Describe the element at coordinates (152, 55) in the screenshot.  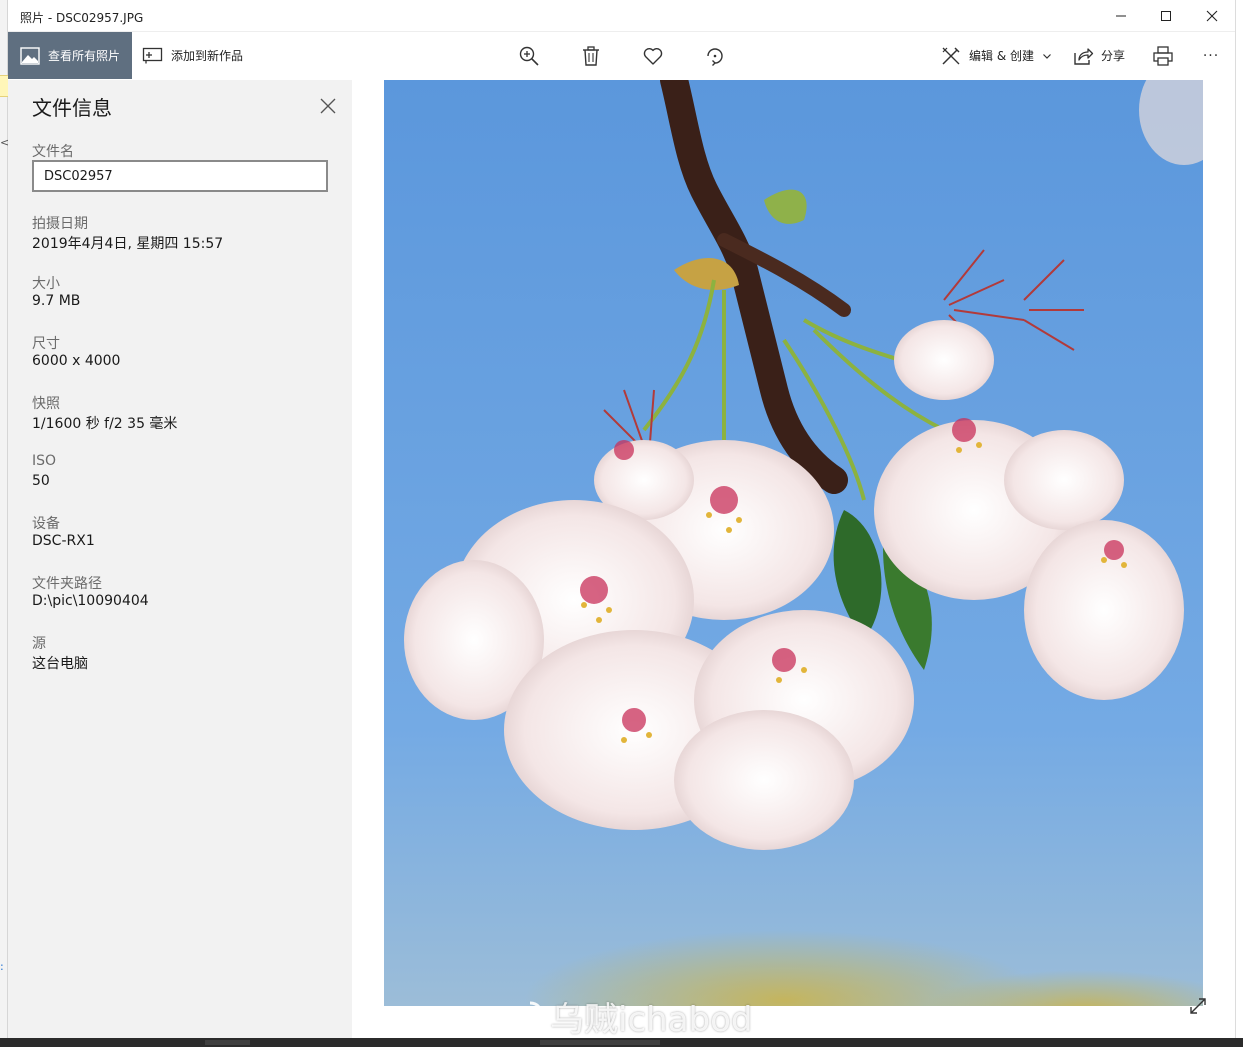
I see `add-creation-icon` at that location.